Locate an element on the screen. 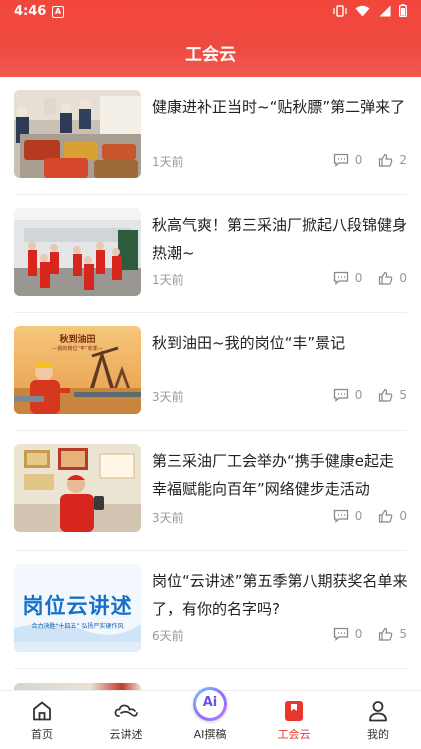  tab-label: 工会云 is located at coordinates (294, 734).